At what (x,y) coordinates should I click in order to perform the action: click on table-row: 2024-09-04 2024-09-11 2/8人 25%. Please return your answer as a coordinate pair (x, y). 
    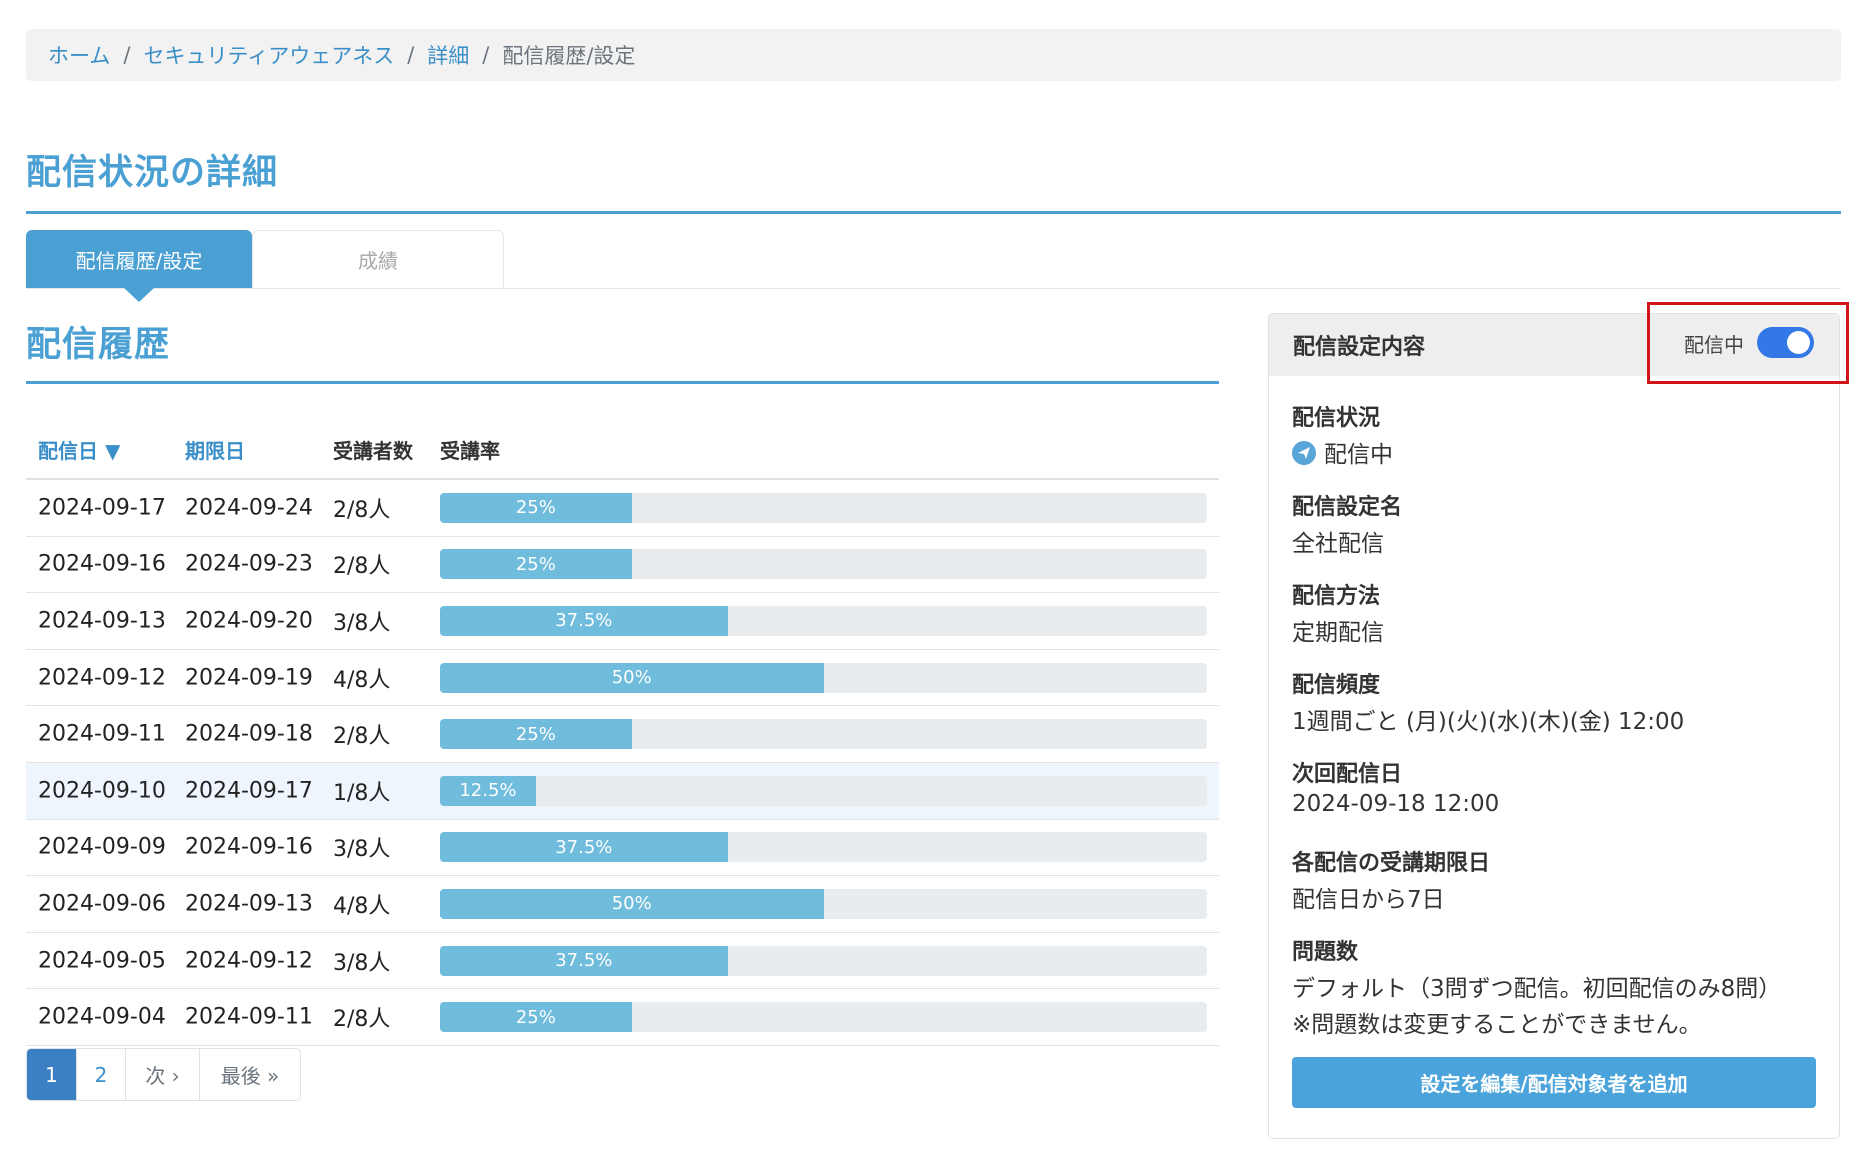
    Looking at the image, I should click on (622, 1017).